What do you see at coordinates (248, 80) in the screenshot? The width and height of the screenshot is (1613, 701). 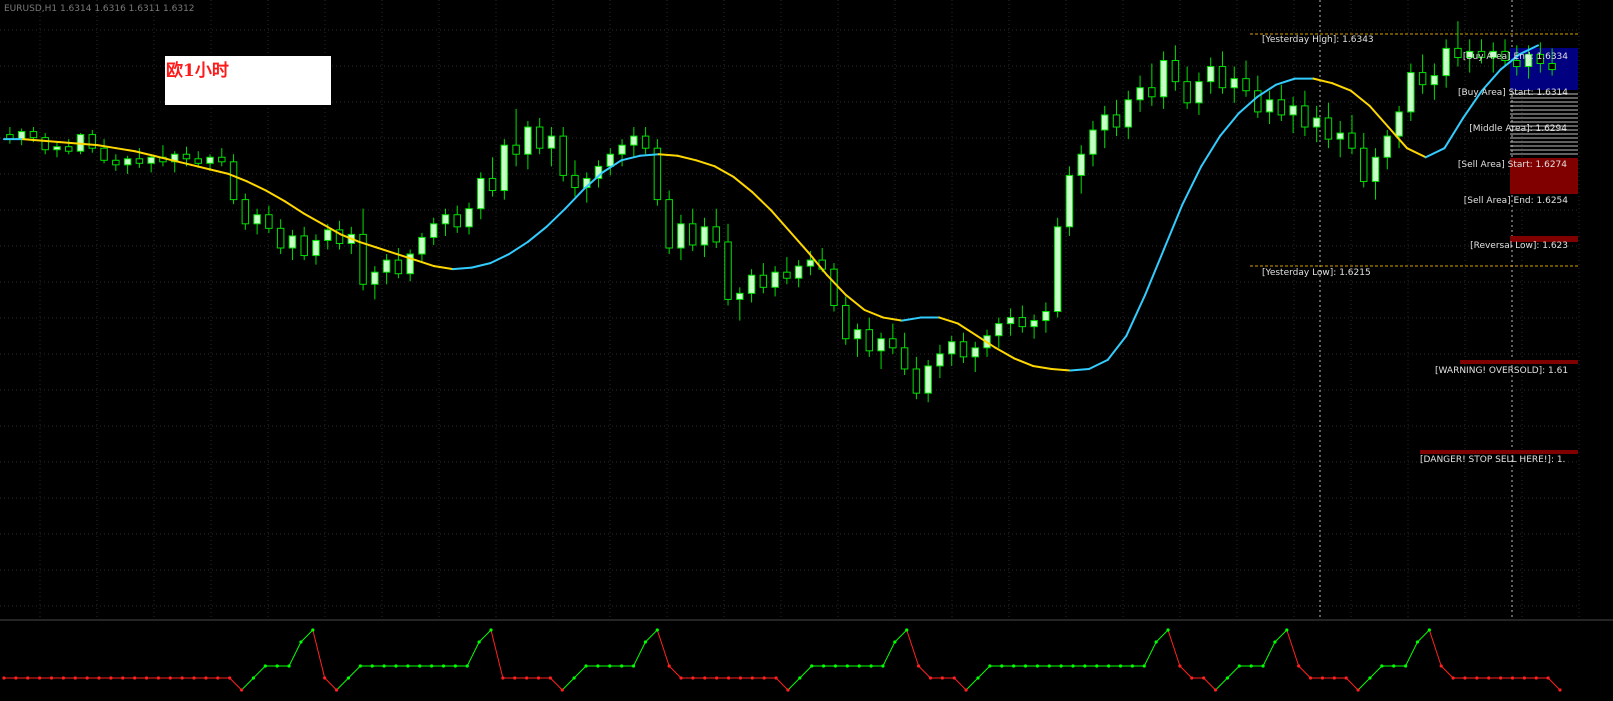 I see `note-label-box: 欧1小时` at bounding box center [248, 80].